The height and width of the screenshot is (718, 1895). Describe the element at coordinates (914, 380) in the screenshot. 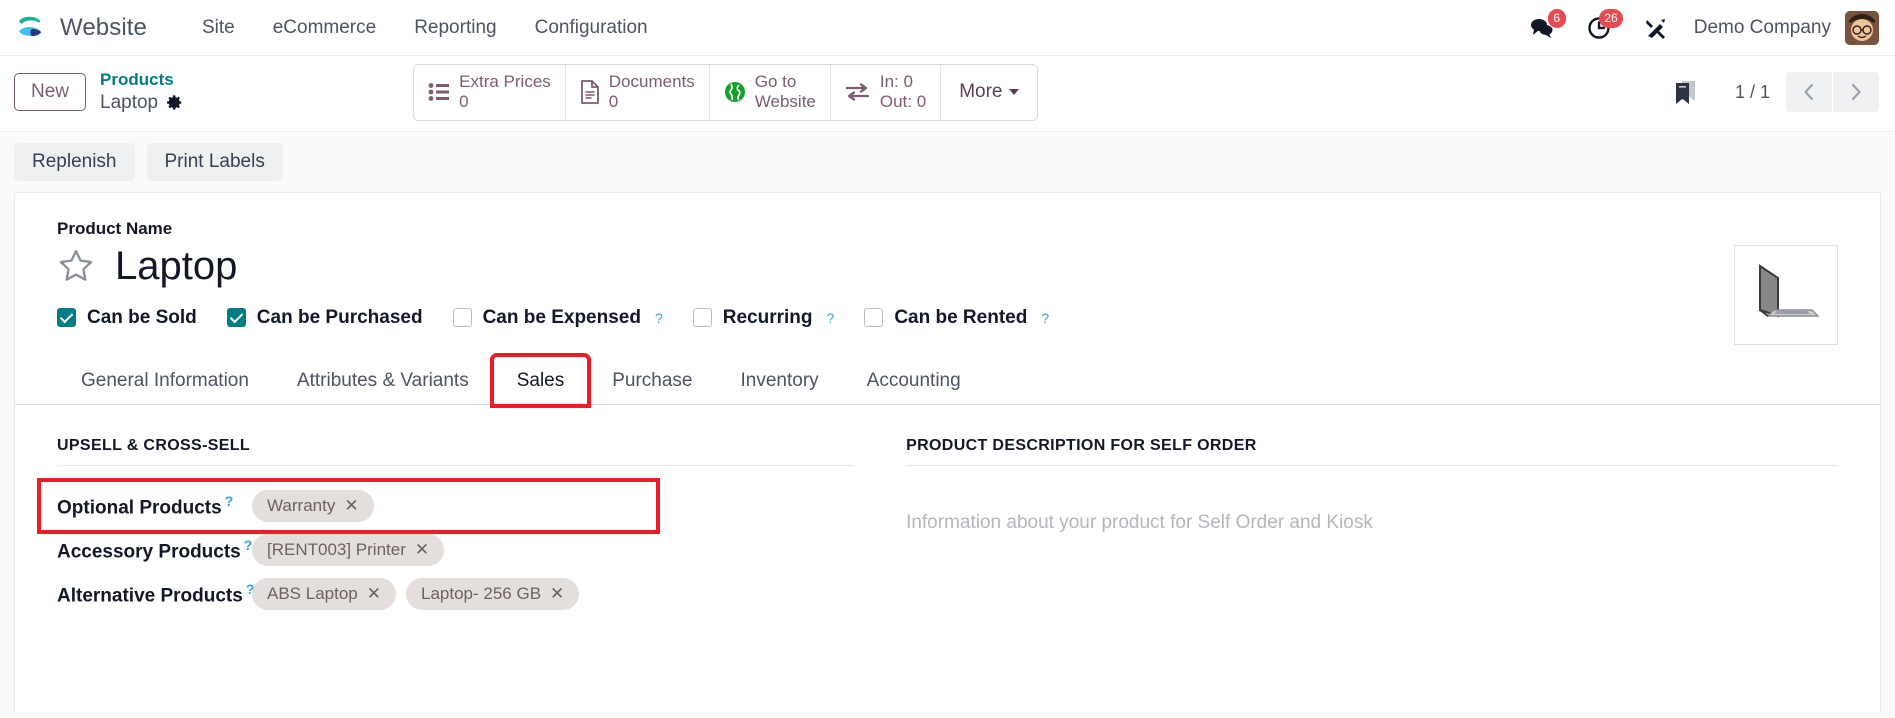

I see `tab-accounting: Accounting` at that location.